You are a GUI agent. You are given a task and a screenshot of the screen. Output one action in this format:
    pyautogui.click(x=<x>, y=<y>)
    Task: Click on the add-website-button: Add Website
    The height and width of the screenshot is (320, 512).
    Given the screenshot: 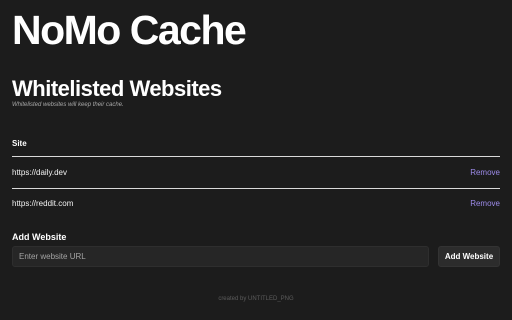 What is the action you would take?
    pyautogui.click(x=469, y=256)
    